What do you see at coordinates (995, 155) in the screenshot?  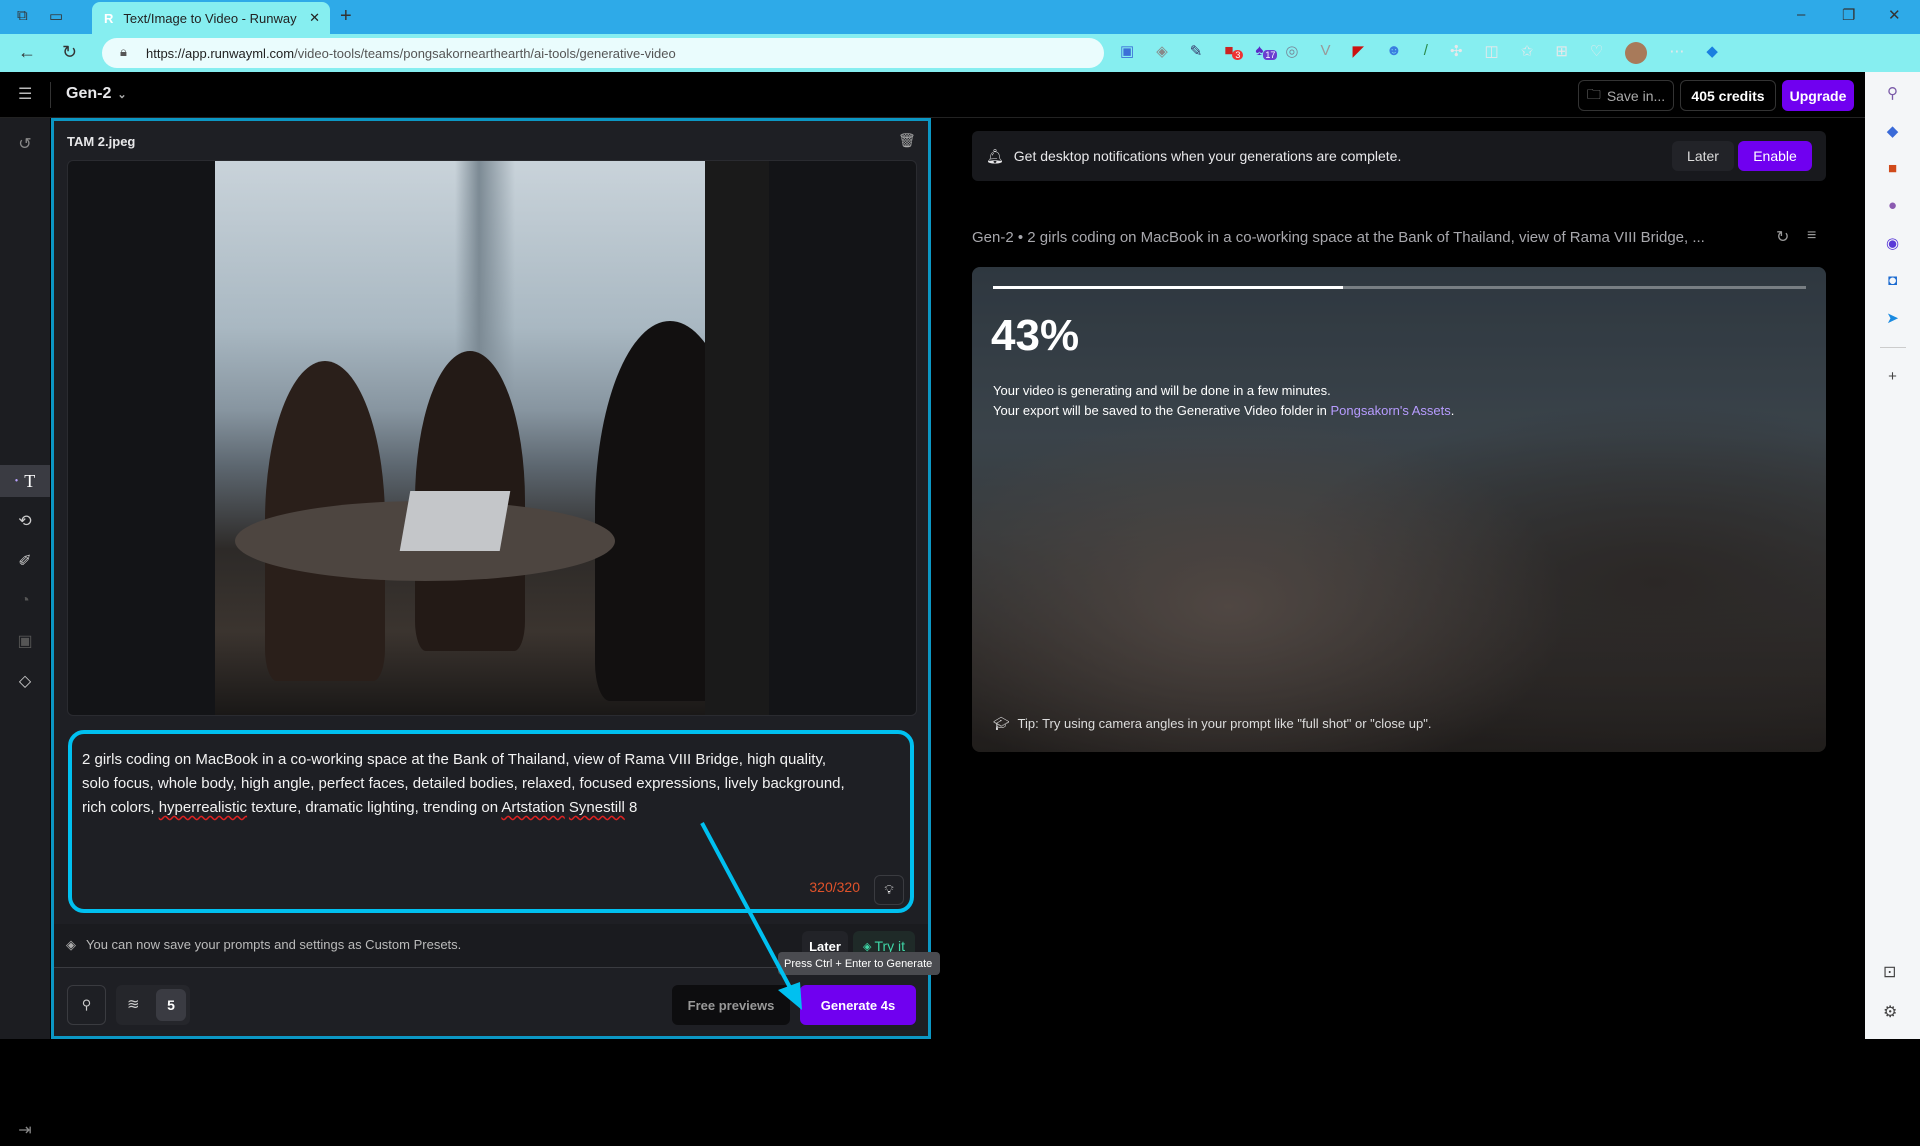 I see `bell-icon: 🔔︎` at bounding box center [995, 155].